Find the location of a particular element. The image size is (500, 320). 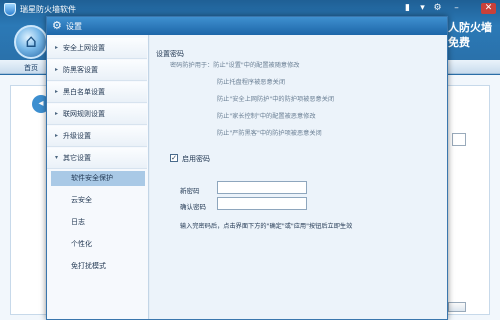

sidebar-subitem-label: 软件安全保护 is located at coordinates (92, 178).